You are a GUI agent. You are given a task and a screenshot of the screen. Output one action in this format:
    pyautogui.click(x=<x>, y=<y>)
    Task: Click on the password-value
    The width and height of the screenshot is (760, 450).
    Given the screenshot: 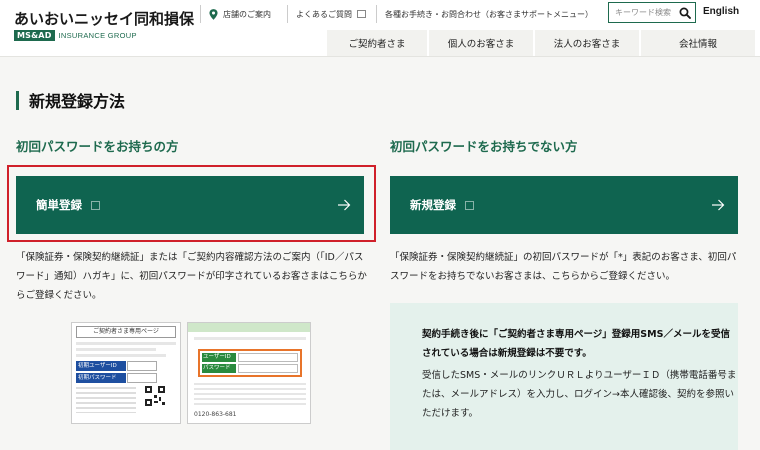 What is the action you would take?
    pyautogui.click(x=268, y=368)
    